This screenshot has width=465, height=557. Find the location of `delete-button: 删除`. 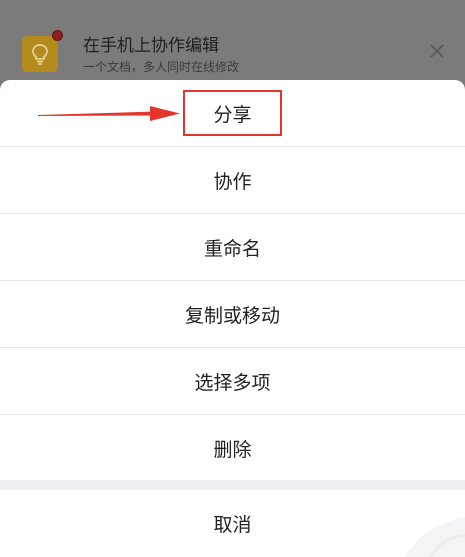

delete-button: 删除 is located at coordinates (232, 448).